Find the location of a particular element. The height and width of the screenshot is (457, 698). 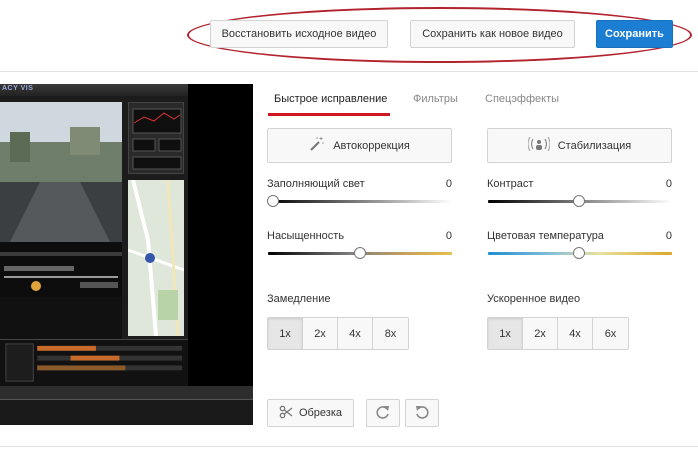

slow-motion-option-8x: 8x is located at coordinates (390, 333).